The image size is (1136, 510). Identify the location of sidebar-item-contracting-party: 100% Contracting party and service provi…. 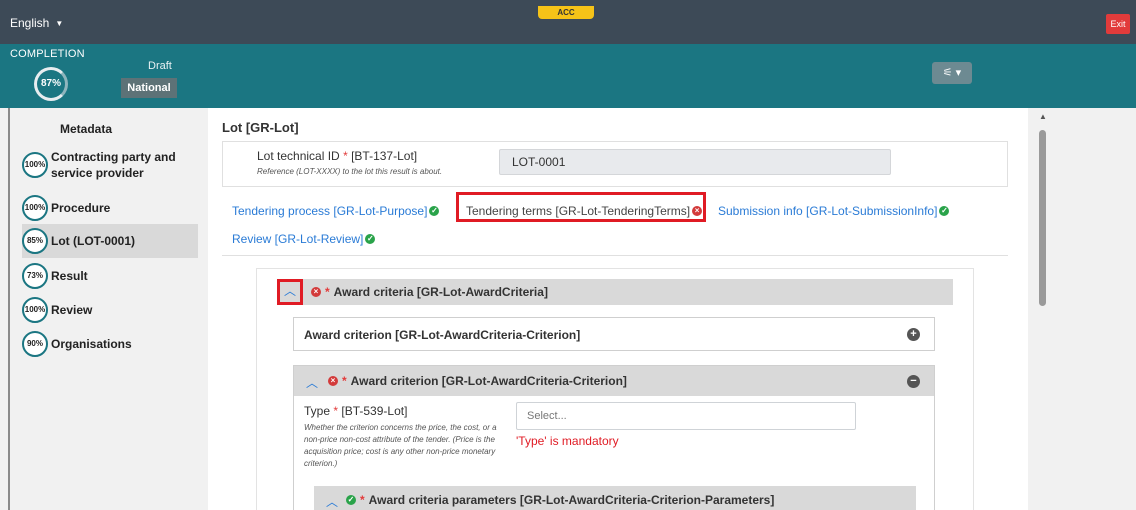
(110, 165).